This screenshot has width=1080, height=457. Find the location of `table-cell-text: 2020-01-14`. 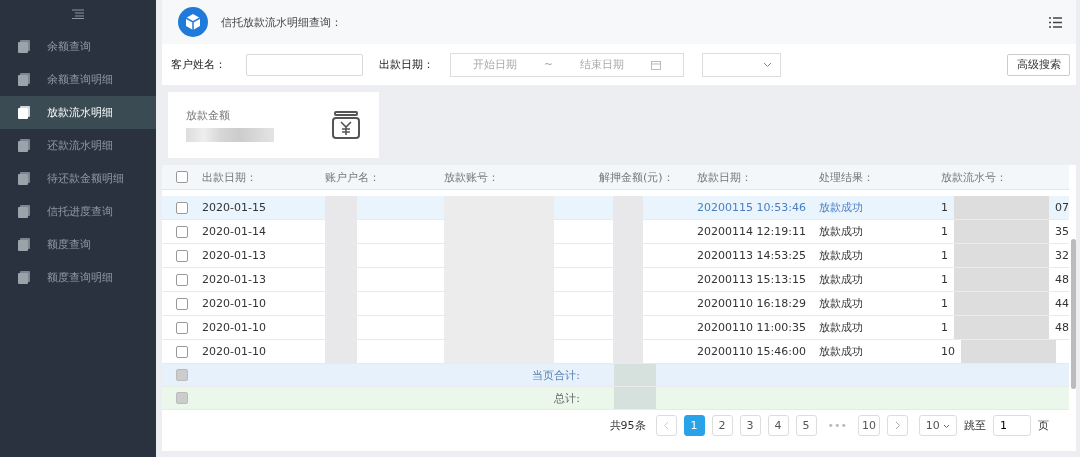

table-cell-text: 2020-01-14 is located at coordinates (234, 231).